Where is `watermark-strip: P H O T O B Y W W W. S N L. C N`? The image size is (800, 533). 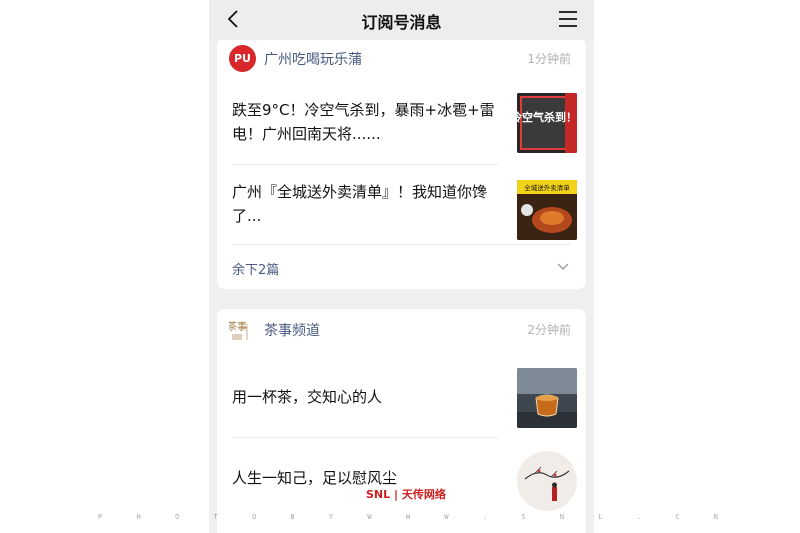 watermark-strip: P H O T O B Y W W W. S N L. C N is located at coordinates (408, 517).